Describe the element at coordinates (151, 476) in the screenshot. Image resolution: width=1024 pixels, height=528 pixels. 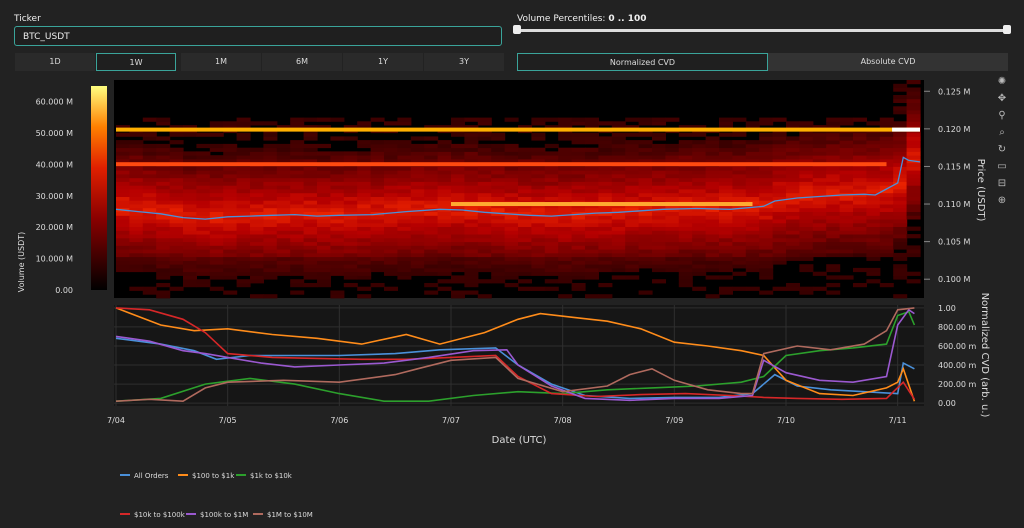
I see `legend-item: All Orders` at that location.